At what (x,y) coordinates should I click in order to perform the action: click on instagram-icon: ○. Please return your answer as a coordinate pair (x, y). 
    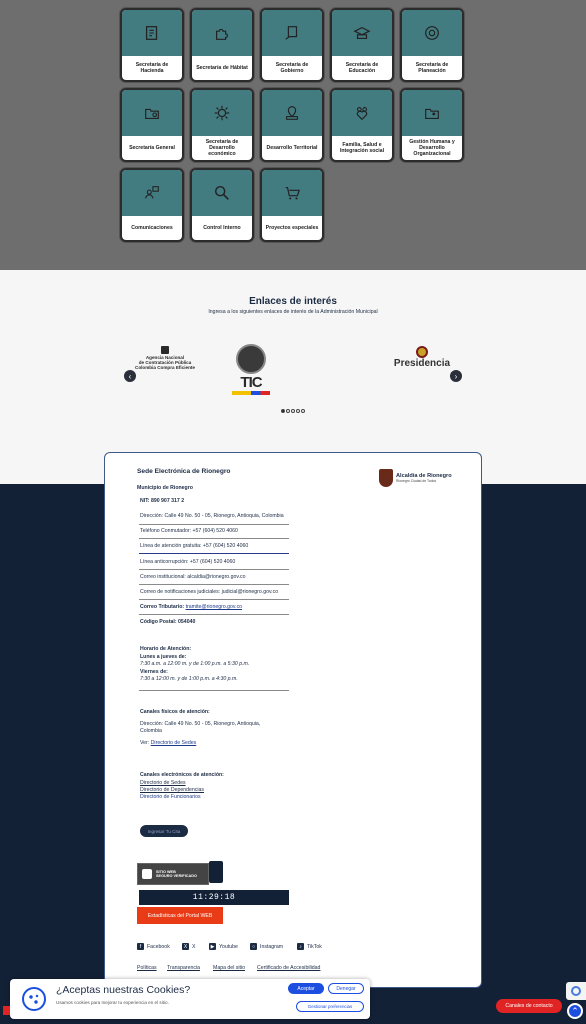
    Looking at the image, I should click on (253, 946).